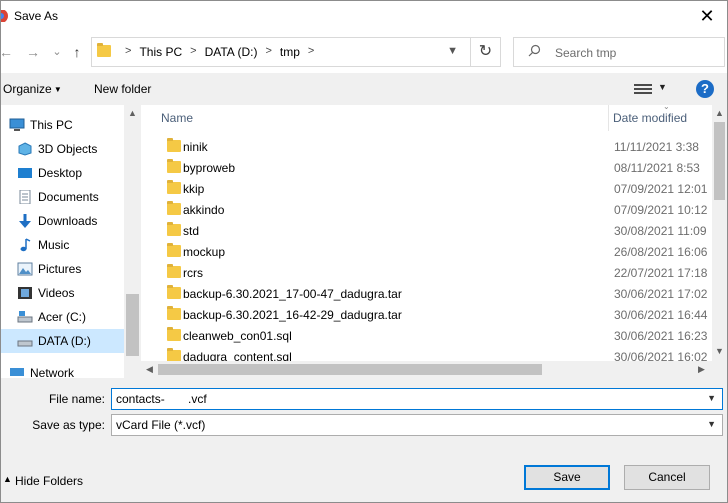  I want to click on cancel-button-label: Cancel, so click(667, 477).